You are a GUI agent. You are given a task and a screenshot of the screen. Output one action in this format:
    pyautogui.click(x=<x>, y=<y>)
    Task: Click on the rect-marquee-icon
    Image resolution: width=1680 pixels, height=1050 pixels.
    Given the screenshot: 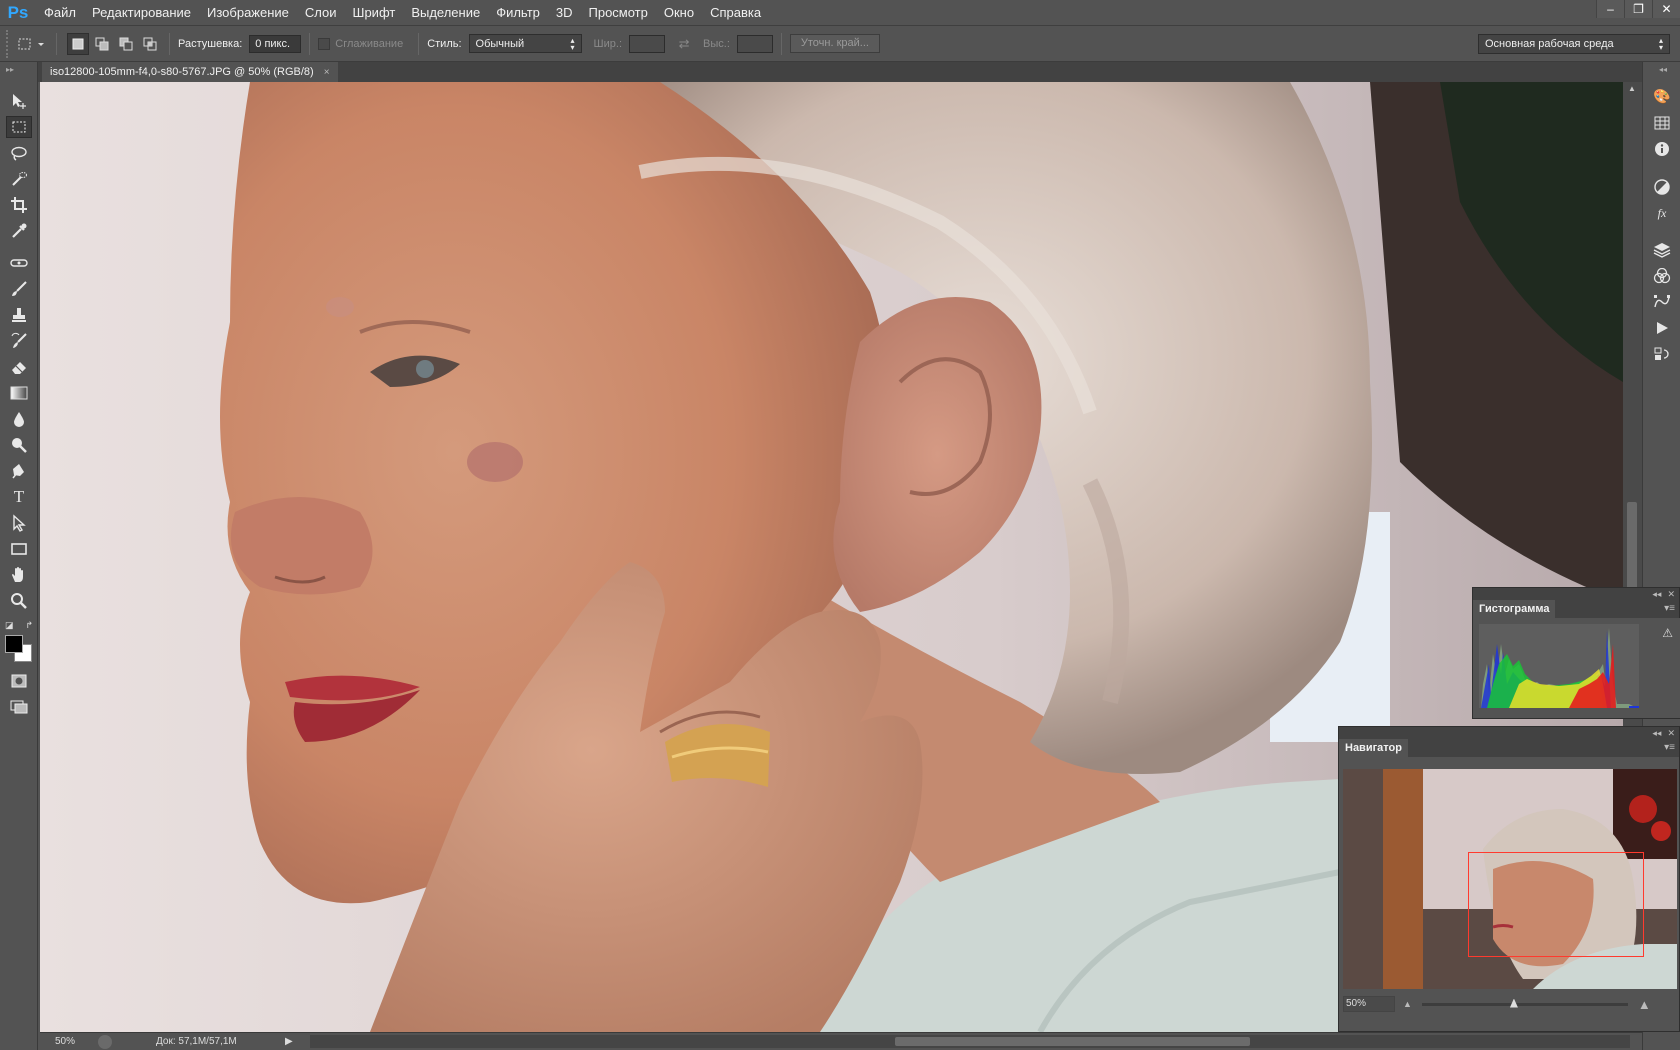 What is the action you would take?
    pyautogui.click(x=19, y=127)
    